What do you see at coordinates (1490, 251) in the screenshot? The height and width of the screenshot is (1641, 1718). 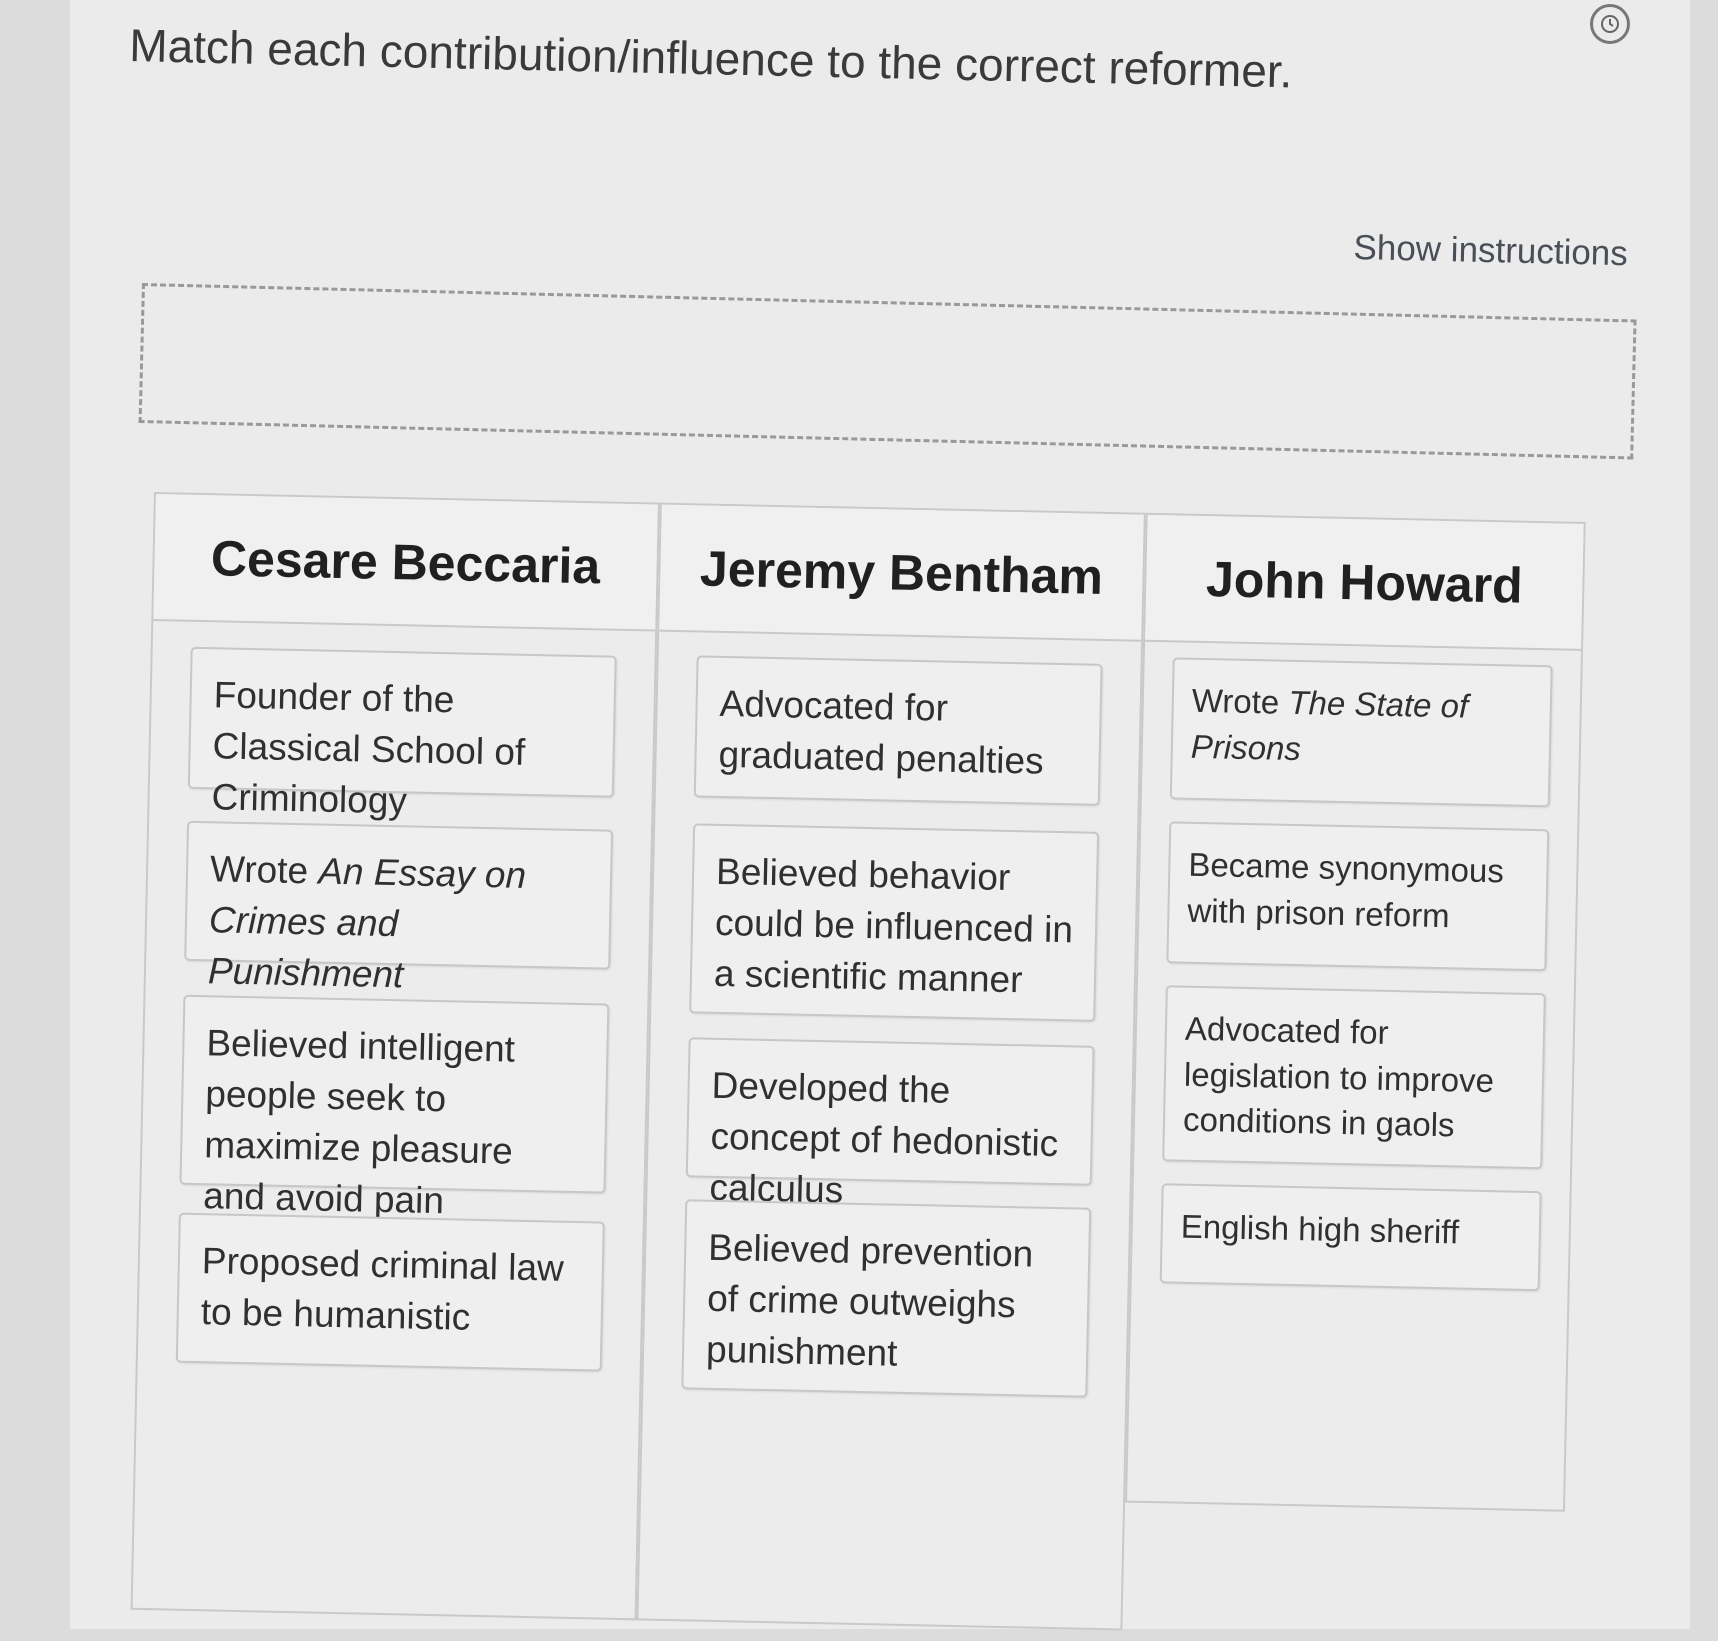 I see `show-instructions-link: Show instructions` at bounding box center [1490, 251].